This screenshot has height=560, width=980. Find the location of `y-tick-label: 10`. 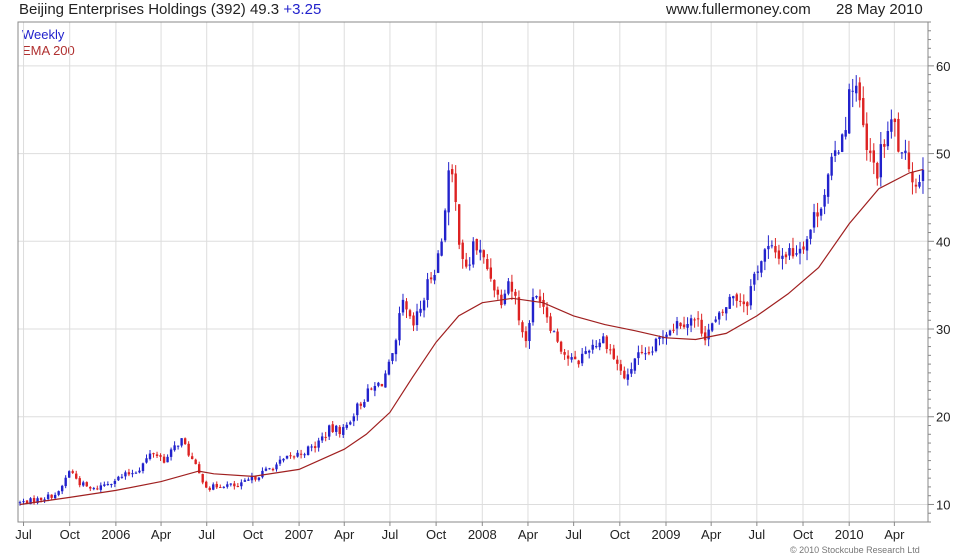

y-tick-label: 10 is located at coordinates (943, 504).